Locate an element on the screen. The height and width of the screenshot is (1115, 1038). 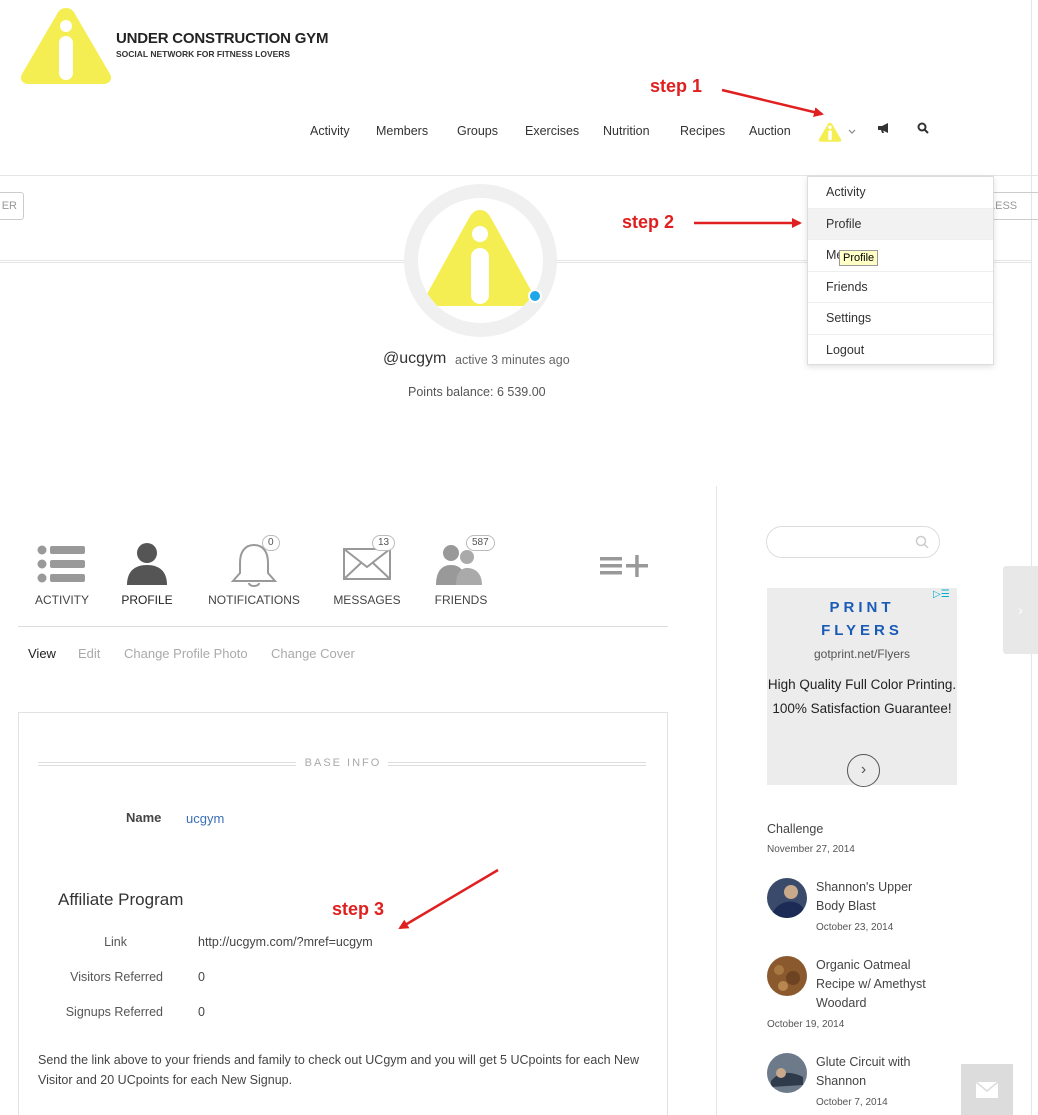
affiliate-title: Affiliate Program is located at coordinates (121, 899).